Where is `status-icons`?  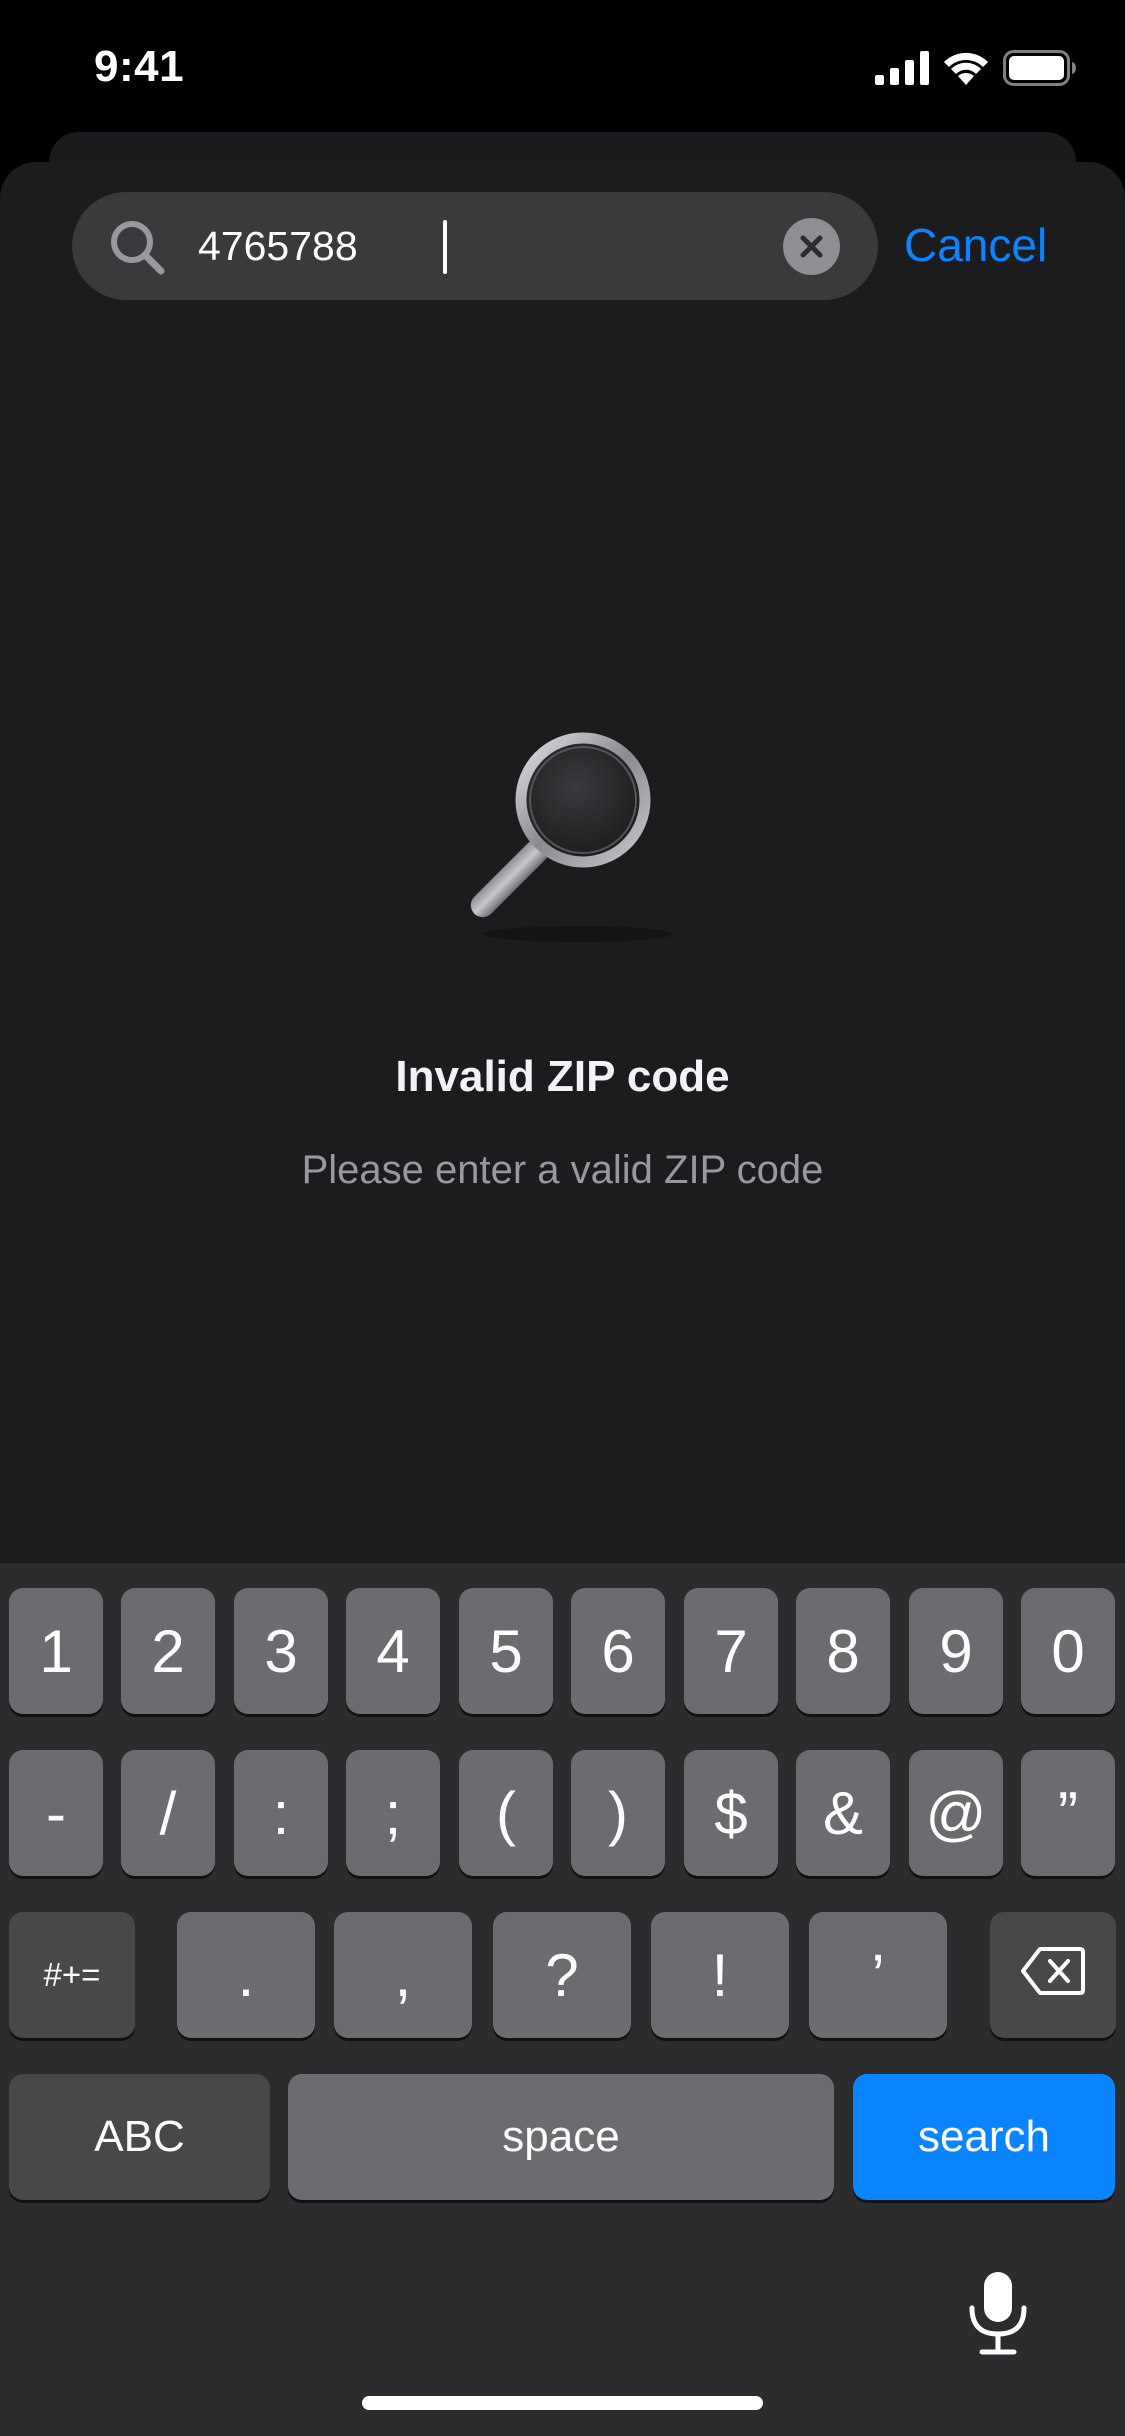
status-icons is located at coordinates (976, 68).